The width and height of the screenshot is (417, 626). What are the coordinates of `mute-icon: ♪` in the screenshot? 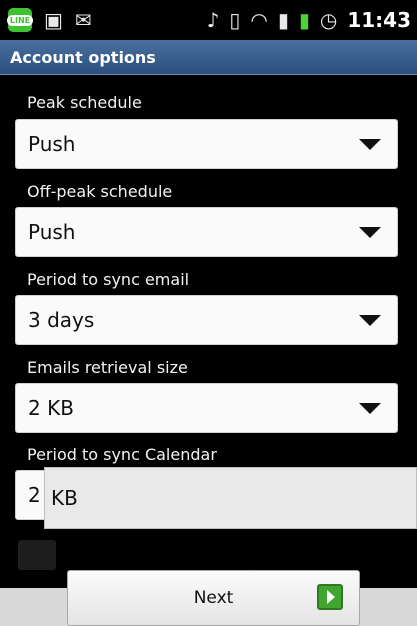 It's located at (213, 20).